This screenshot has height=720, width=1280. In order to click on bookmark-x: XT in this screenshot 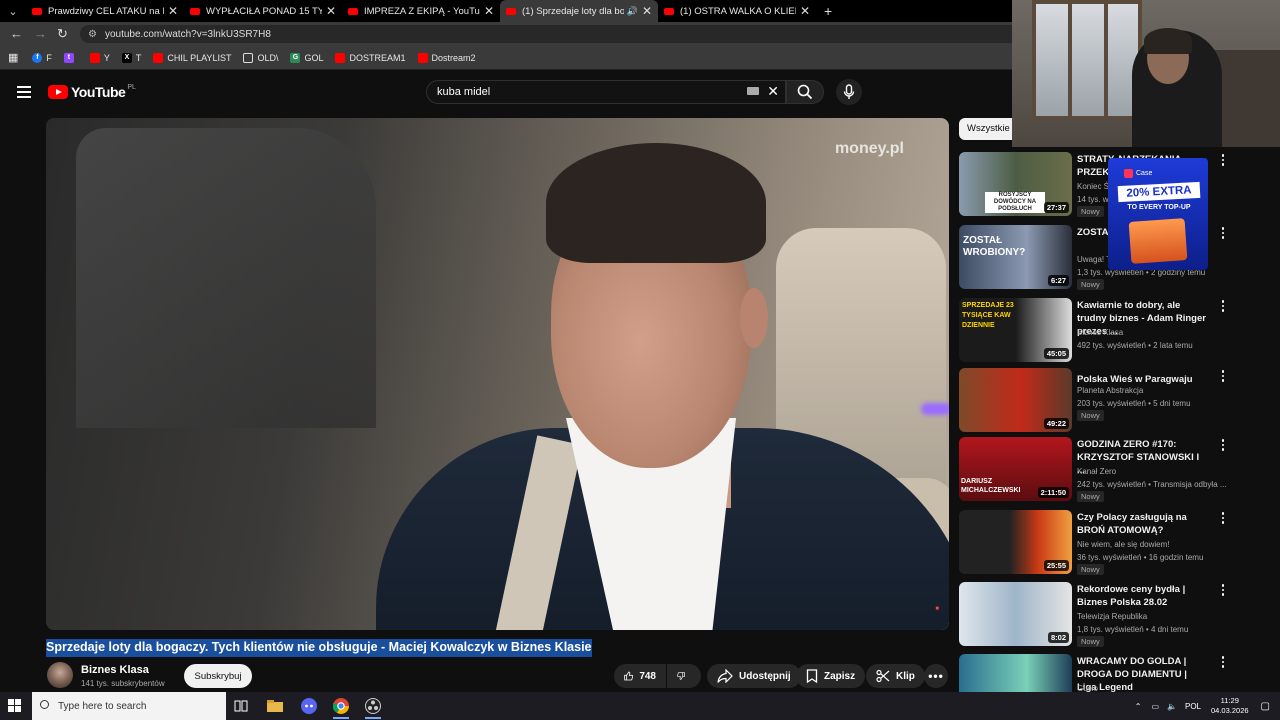, I will do `click(131, 57)`.